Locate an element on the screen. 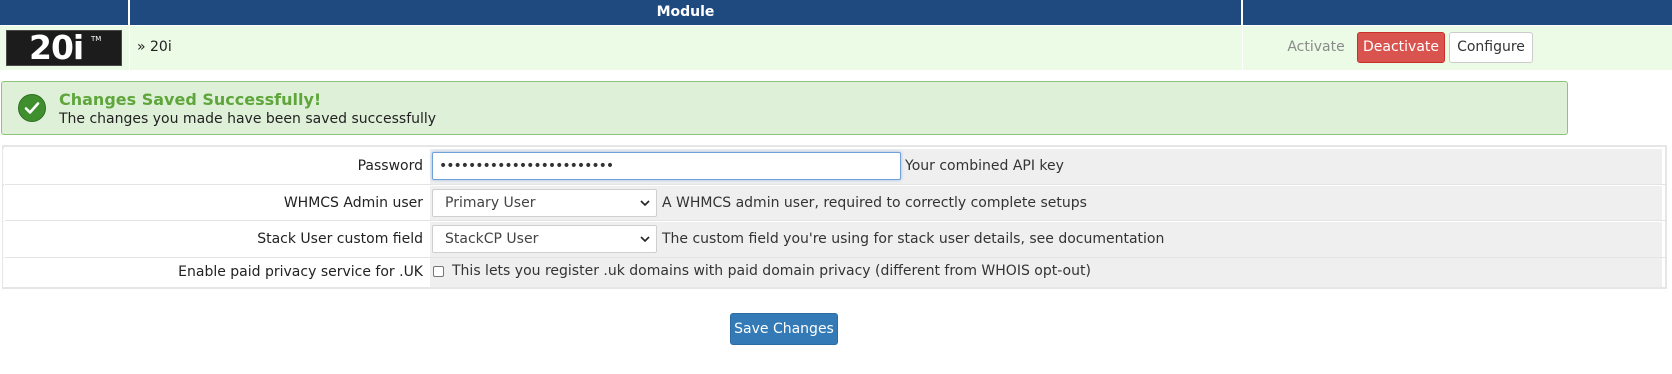  stack-user-field-select: StackCP User is located at coordinates (544, 239).